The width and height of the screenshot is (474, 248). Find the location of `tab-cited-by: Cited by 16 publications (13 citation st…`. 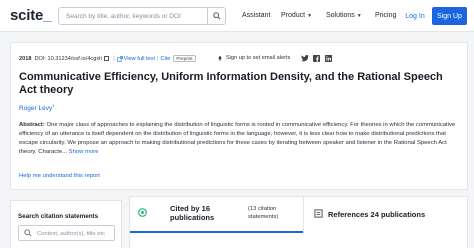

tab-cited-by: Cited by 16 publications (13 citation st… is located at coordinates (216, 215).